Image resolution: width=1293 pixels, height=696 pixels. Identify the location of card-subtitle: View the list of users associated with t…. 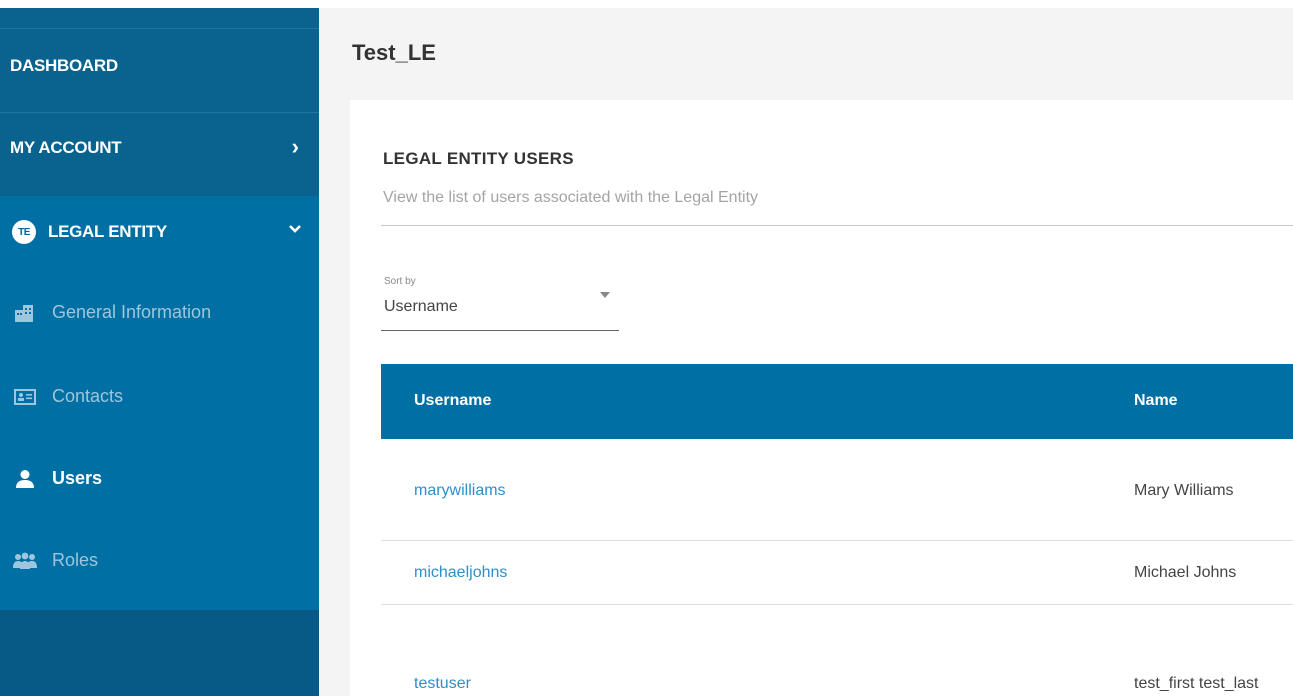
(571, 197).